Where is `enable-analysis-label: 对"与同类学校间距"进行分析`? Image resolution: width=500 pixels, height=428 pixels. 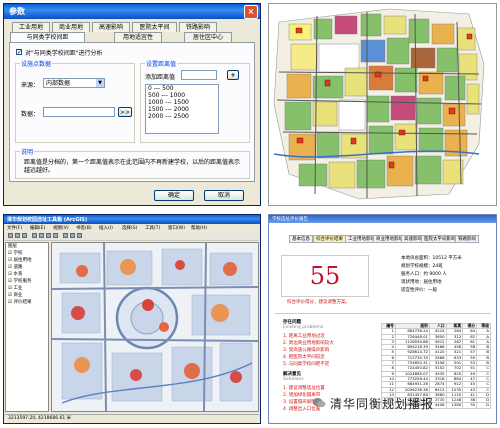
enable-analysis-label: 对"与同类学校间距"进行分析 is located at coordinates (64, 53).